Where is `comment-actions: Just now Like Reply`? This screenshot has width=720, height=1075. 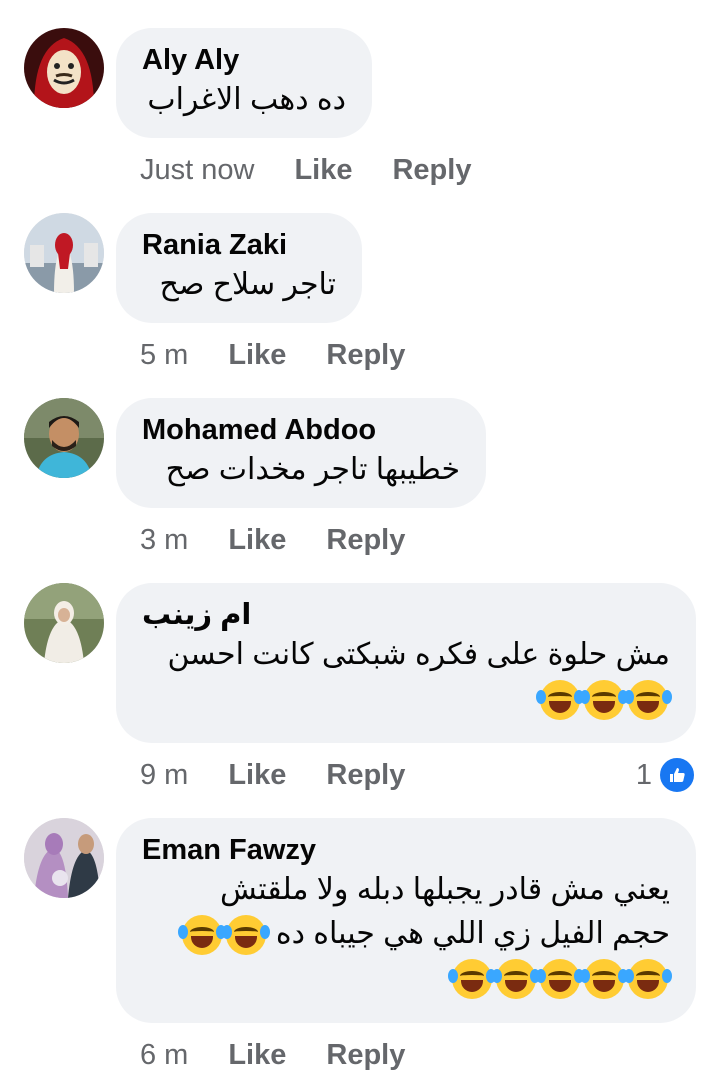 comment-actions: Just now Like Reply is located at coordinates (325, 170).